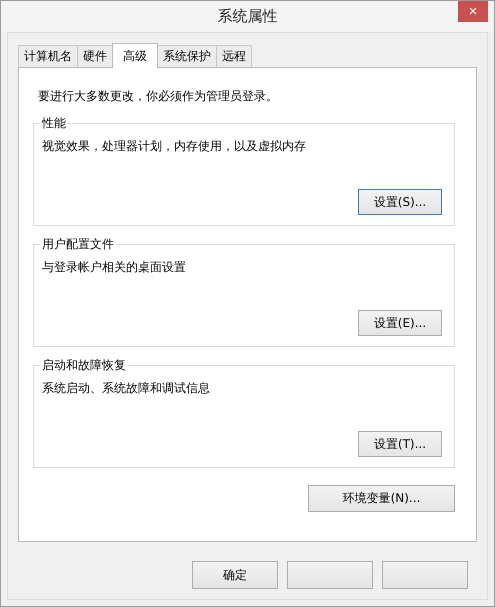 The width and height of the screenshot is (495, 607). I want to click on tab: 远程, so click(234, 56).